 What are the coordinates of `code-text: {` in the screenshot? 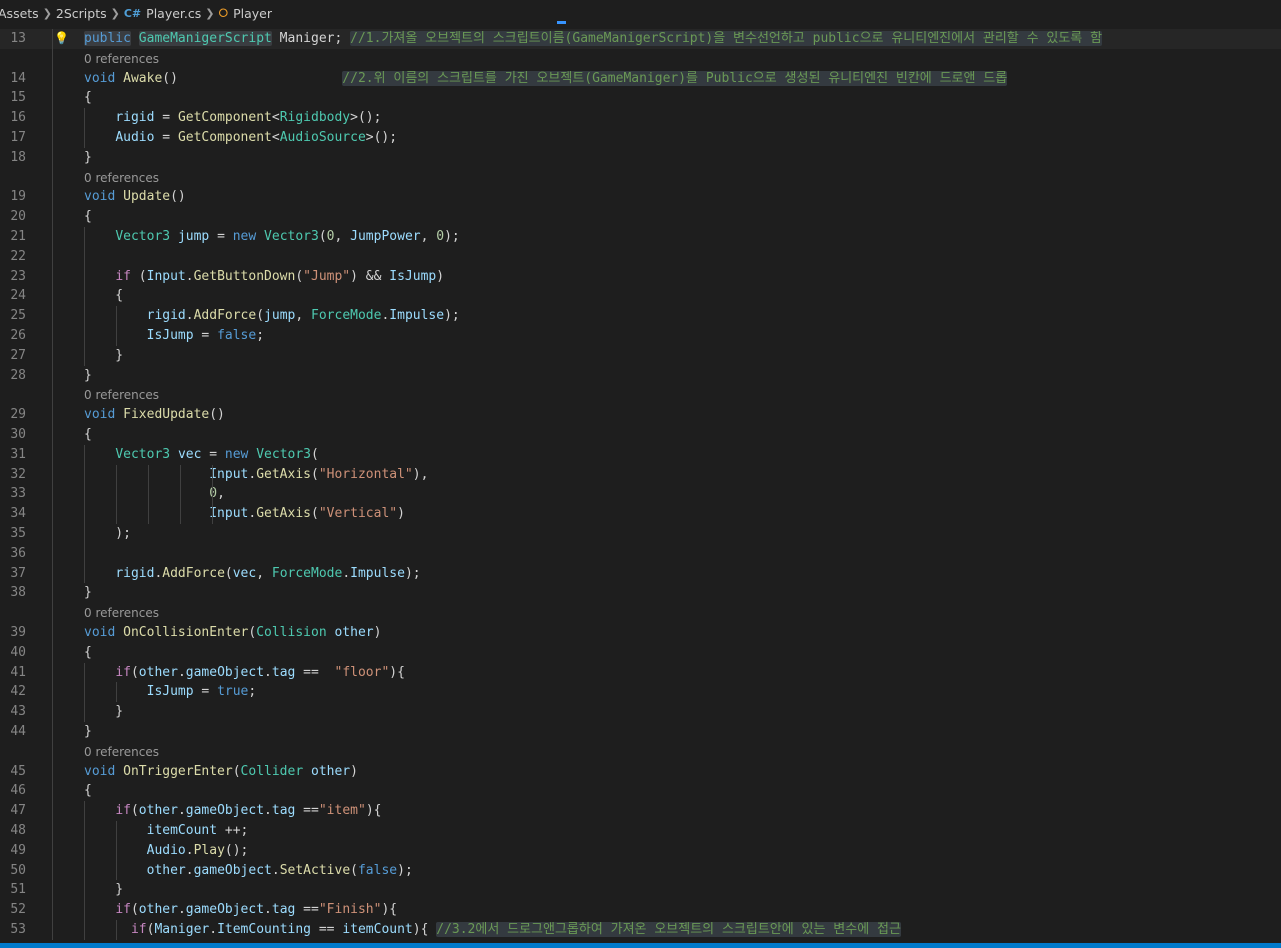 It's located at (88, 434).